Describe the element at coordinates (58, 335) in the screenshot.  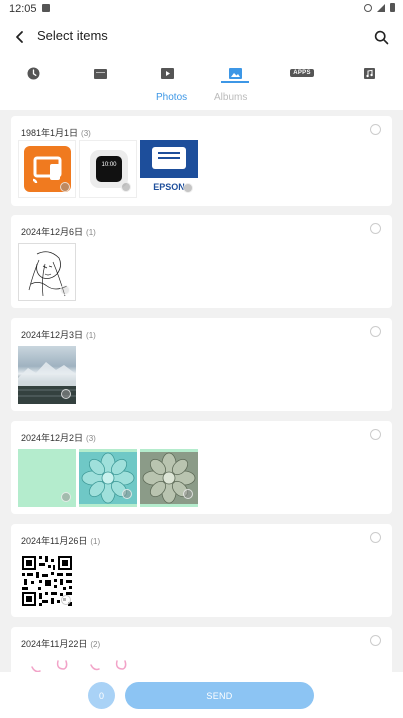
I see `group-date: 2024年12月3日 (1)` at that location.